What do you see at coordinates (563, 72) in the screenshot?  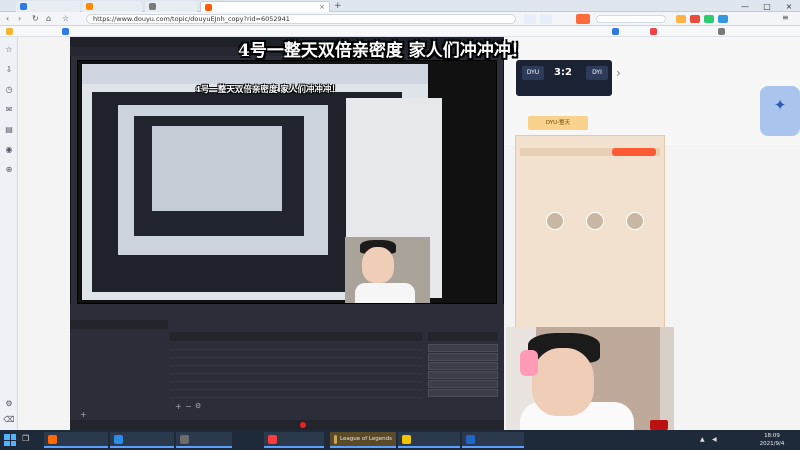 I see `score-value: 3:2` at bounding box center [563, 72].